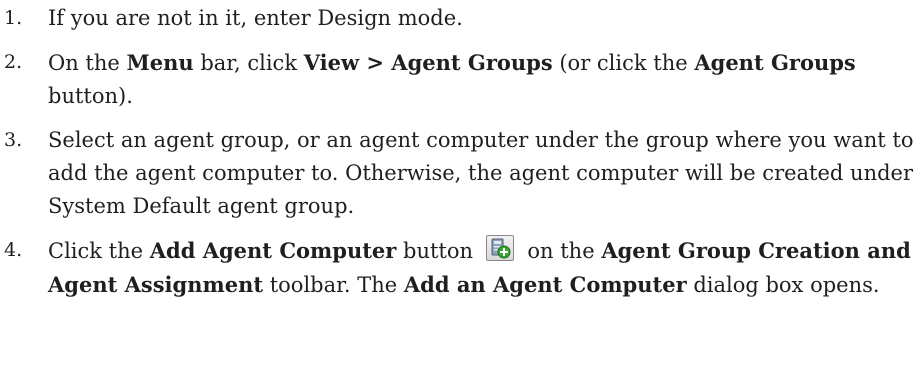 This screenshot has width=915, height=371. I want to click on text-segment: Click the, so click(99, 251).